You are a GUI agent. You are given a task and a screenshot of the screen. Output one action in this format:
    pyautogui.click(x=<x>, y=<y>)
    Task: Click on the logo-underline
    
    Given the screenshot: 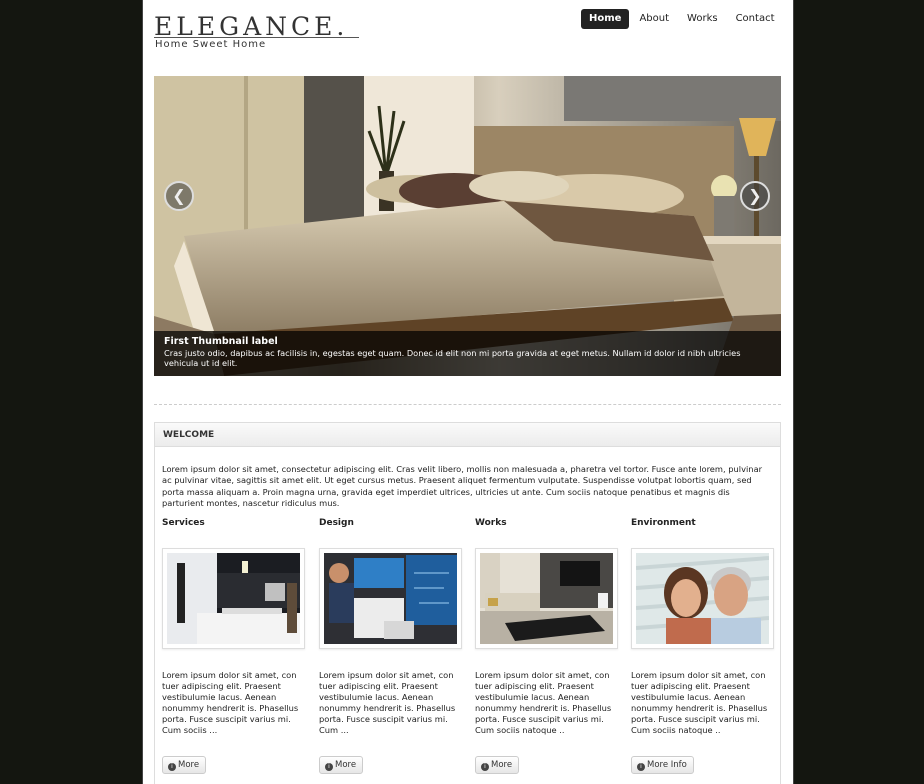 What is the action you would take?
    pyautogui.click(x=256, y=37)
    